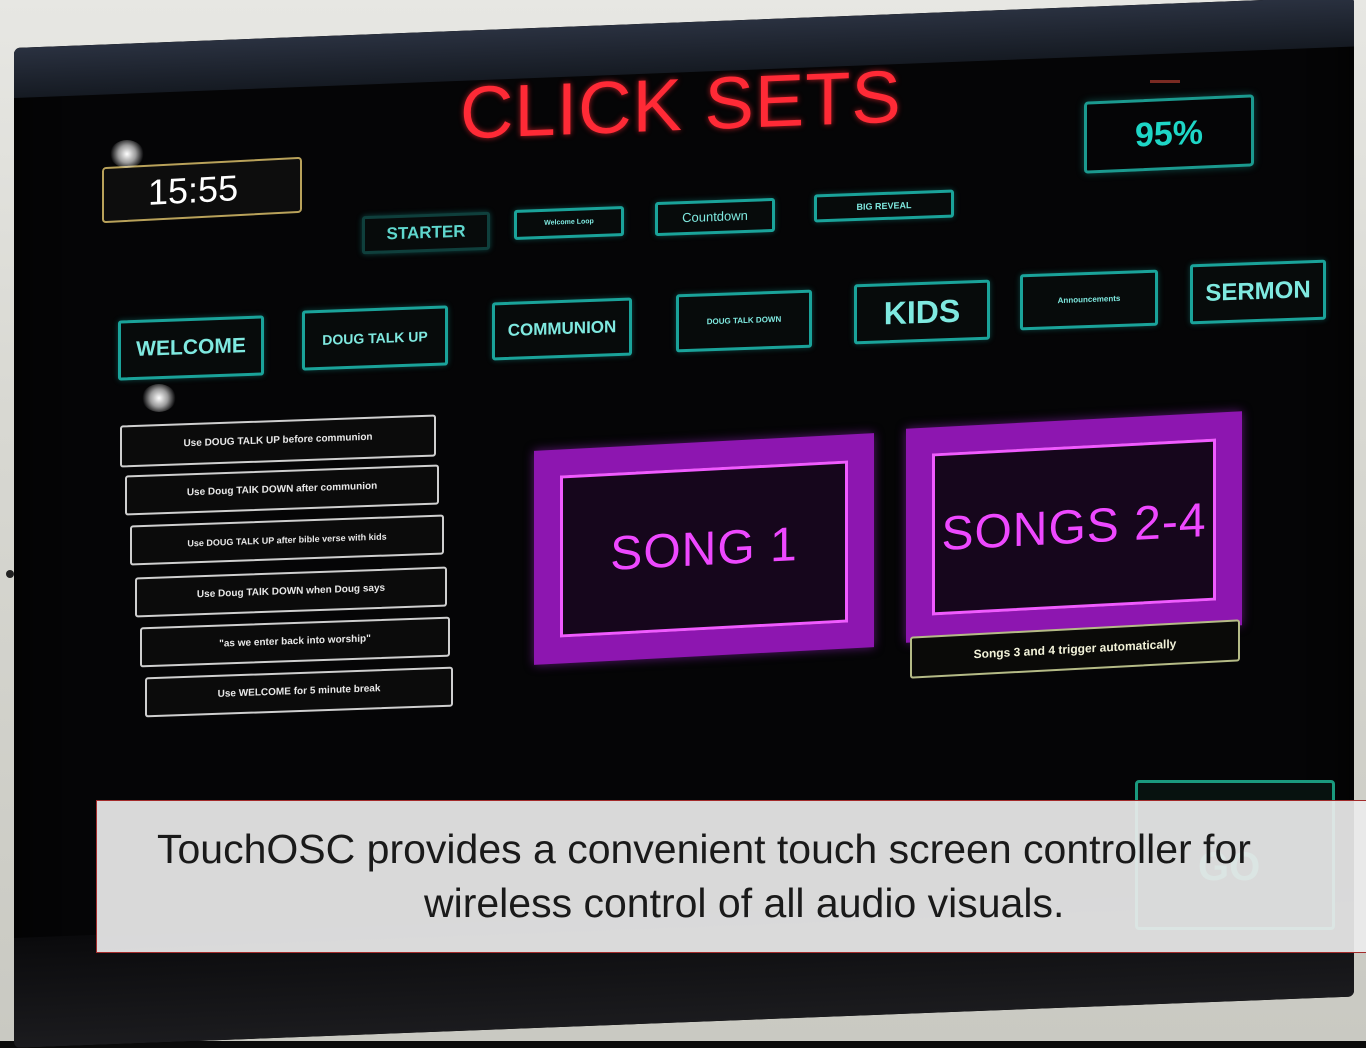 Image resolution: width=1366 pixels, height=1048 pixels. Describe the element at coordinates (681, 104) in the screenshot. I see `page-title: CLICK SETS` at that location.